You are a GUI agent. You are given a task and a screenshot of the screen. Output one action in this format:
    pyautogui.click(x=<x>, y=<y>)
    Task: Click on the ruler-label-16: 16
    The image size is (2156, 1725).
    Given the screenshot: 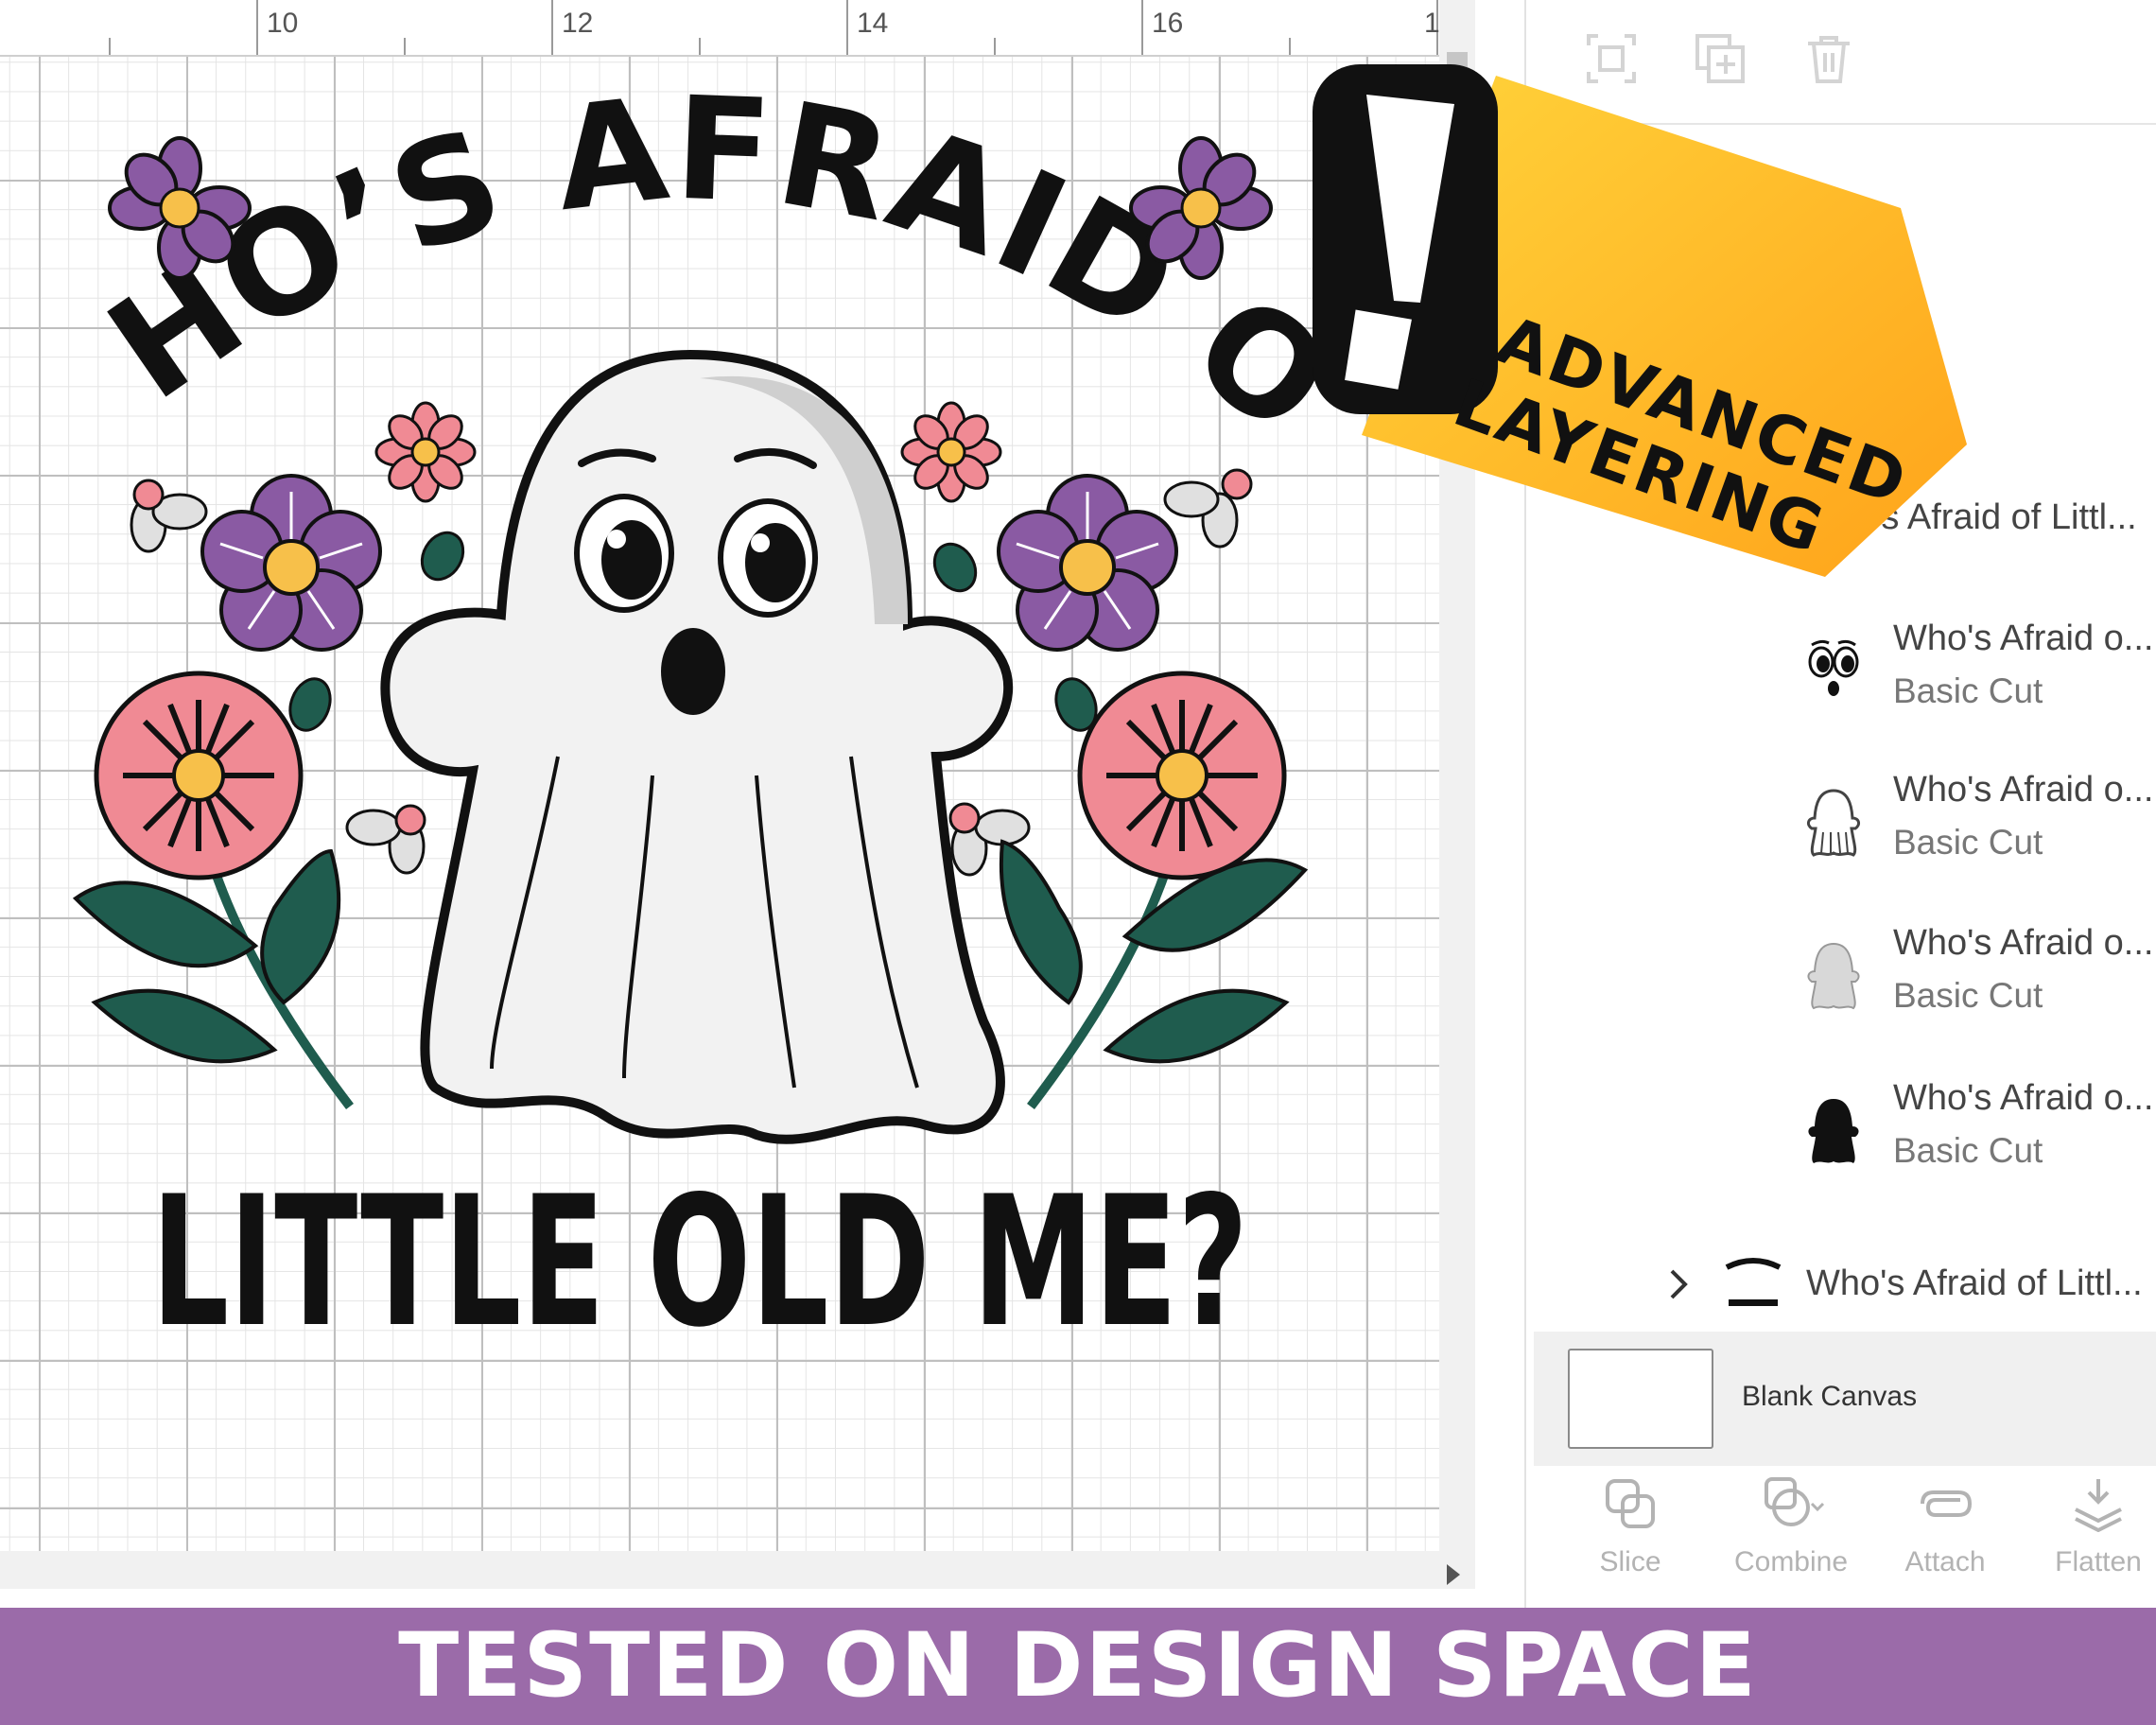 What is the action you would take?
    pyautogui.click(x=1168, y=23)
    